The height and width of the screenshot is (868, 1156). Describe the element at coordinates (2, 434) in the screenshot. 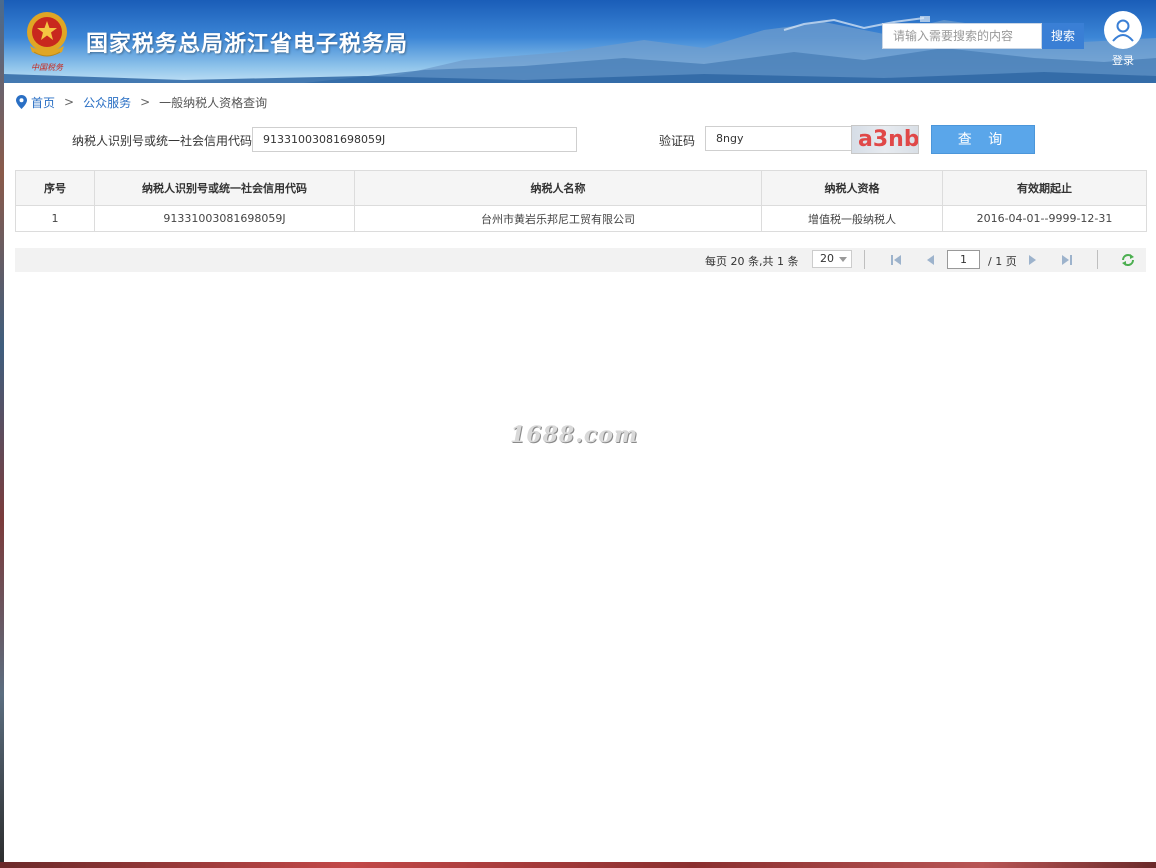

I see `desktop-edge` at that location.